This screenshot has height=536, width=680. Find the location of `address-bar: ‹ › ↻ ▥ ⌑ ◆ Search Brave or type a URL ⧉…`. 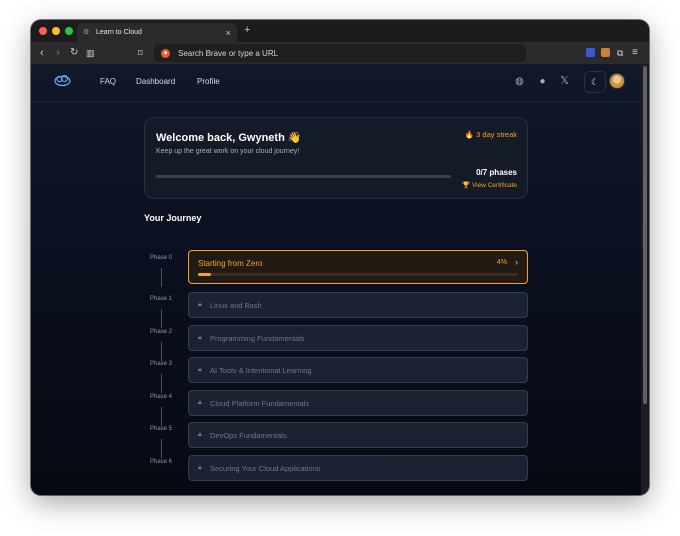

address-bar: ‹ › ↻ ▥ ⌑ ◆ Search Brave or type a URL ⧉… is located at coordinates (340, 53).